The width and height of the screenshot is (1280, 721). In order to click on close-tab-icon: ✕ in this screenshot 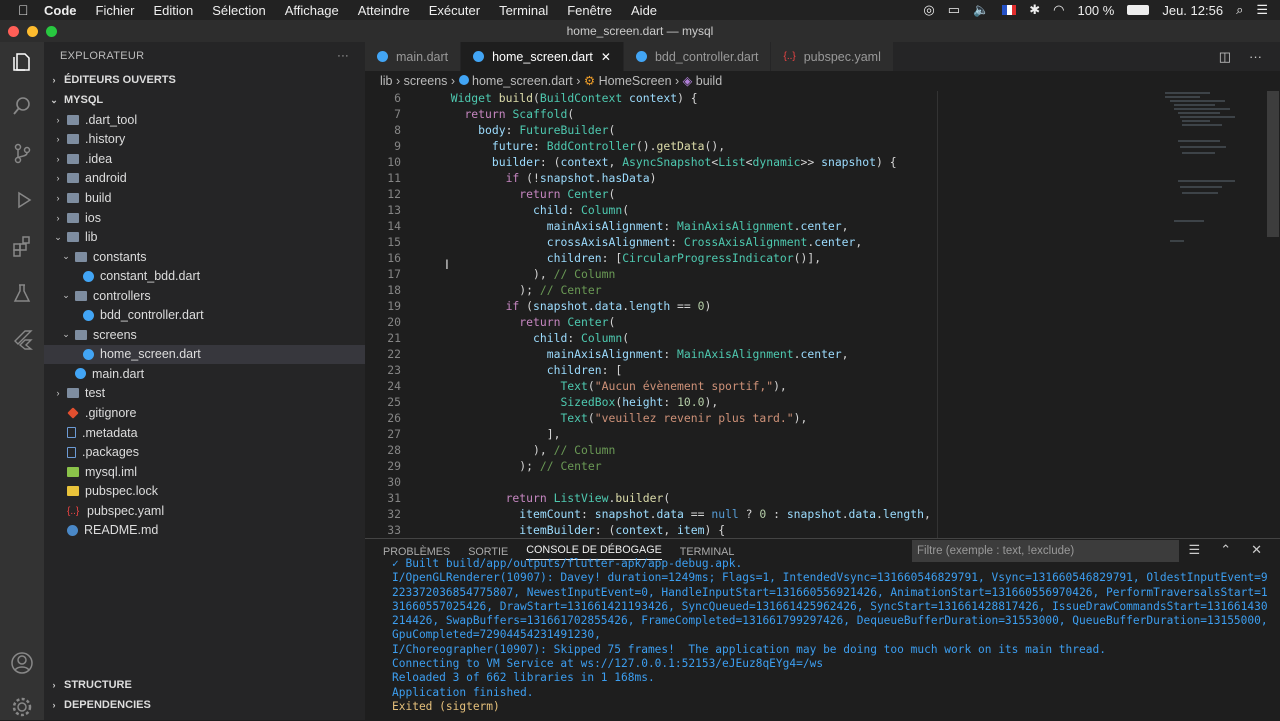, I will do `click(606, 57)`.